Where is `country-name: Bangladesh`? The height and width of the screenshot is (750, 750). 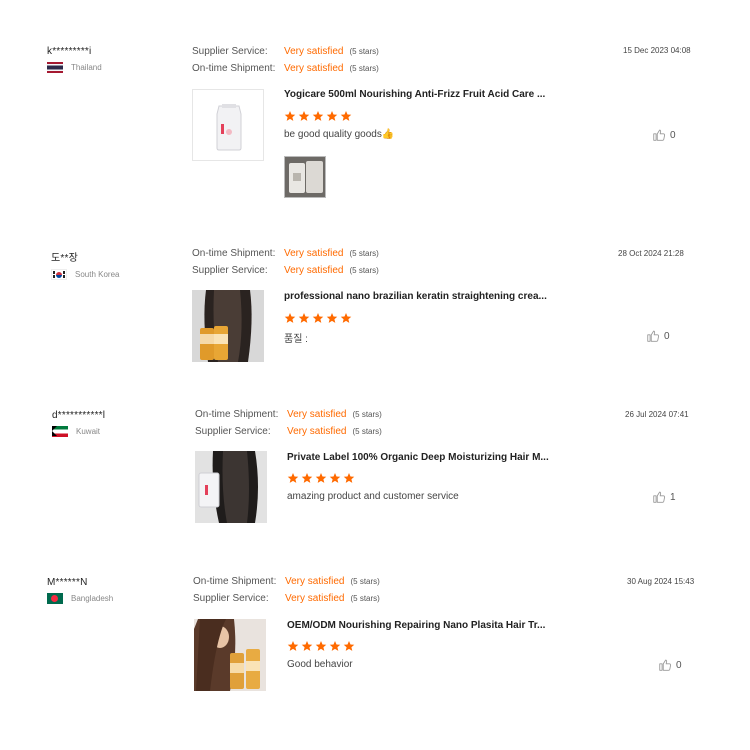
country-name: Bangladesh is located at coordinates (92, 598).